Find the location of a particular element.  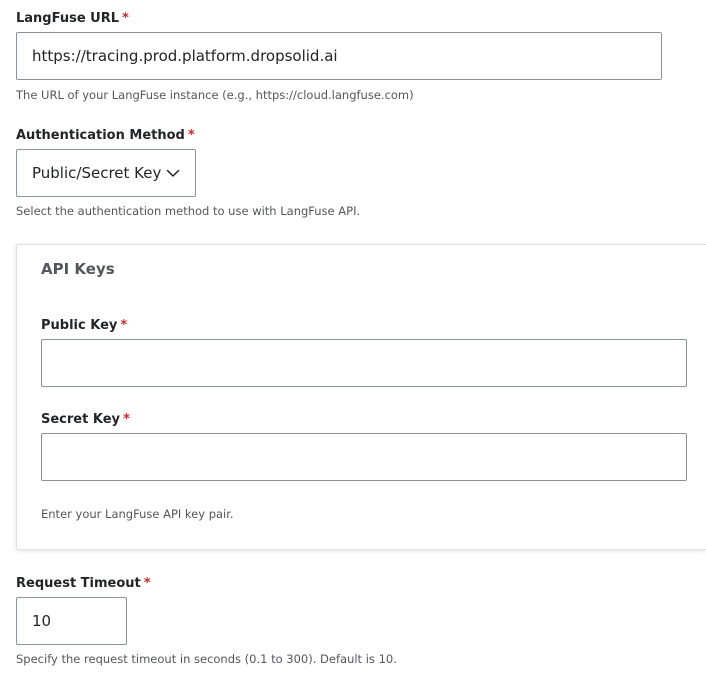

secret-key-input is located at coordinates (364, 457).